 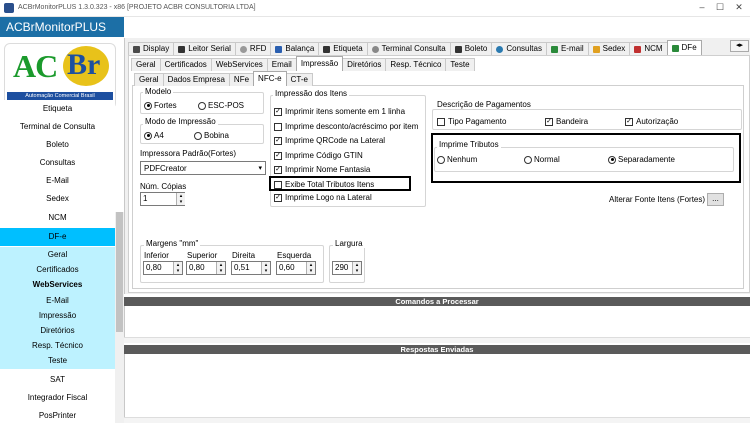 What do you see at coordinates (57, 315) in the screenshot?
I see `sidebar-subitem-impressao: Impressão` at bounding box center [57, 315].